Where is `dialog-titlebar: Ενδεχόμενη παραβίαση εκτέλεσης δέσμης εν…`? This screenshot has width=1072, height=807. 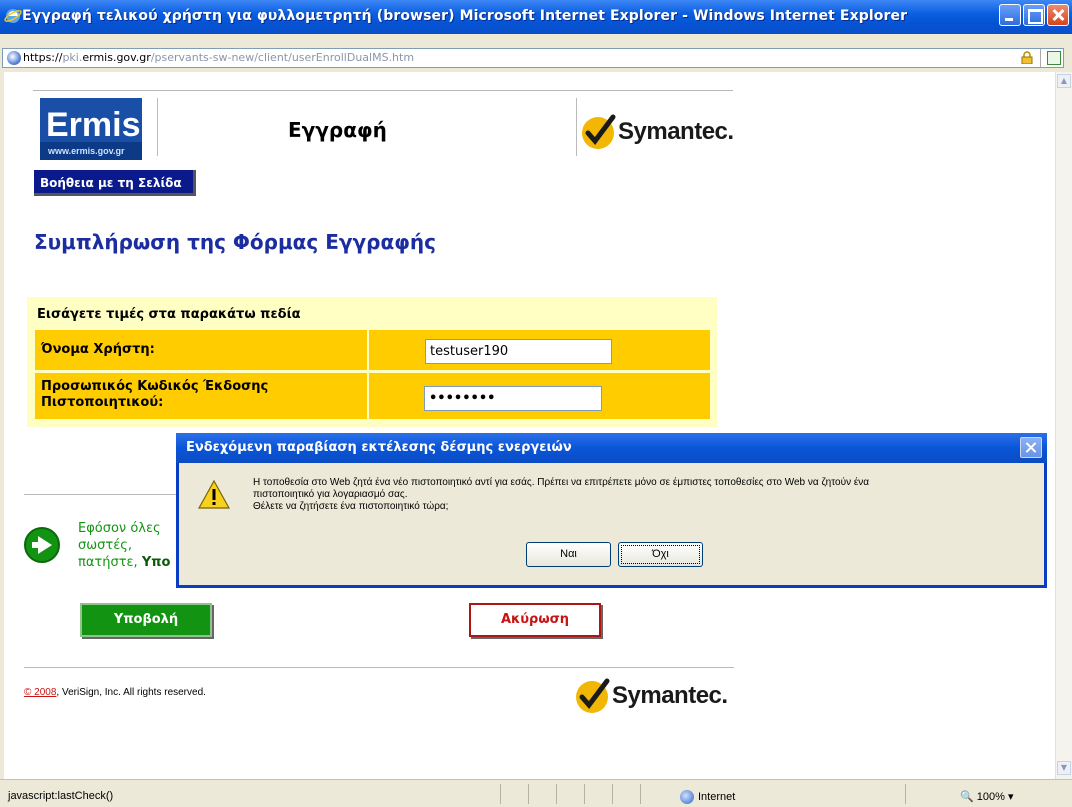 dialog-titlebar: Ενδεχόμενη παραβίαση εκτέλεσης δέσμης εν… is located at coordinates (611, 448).